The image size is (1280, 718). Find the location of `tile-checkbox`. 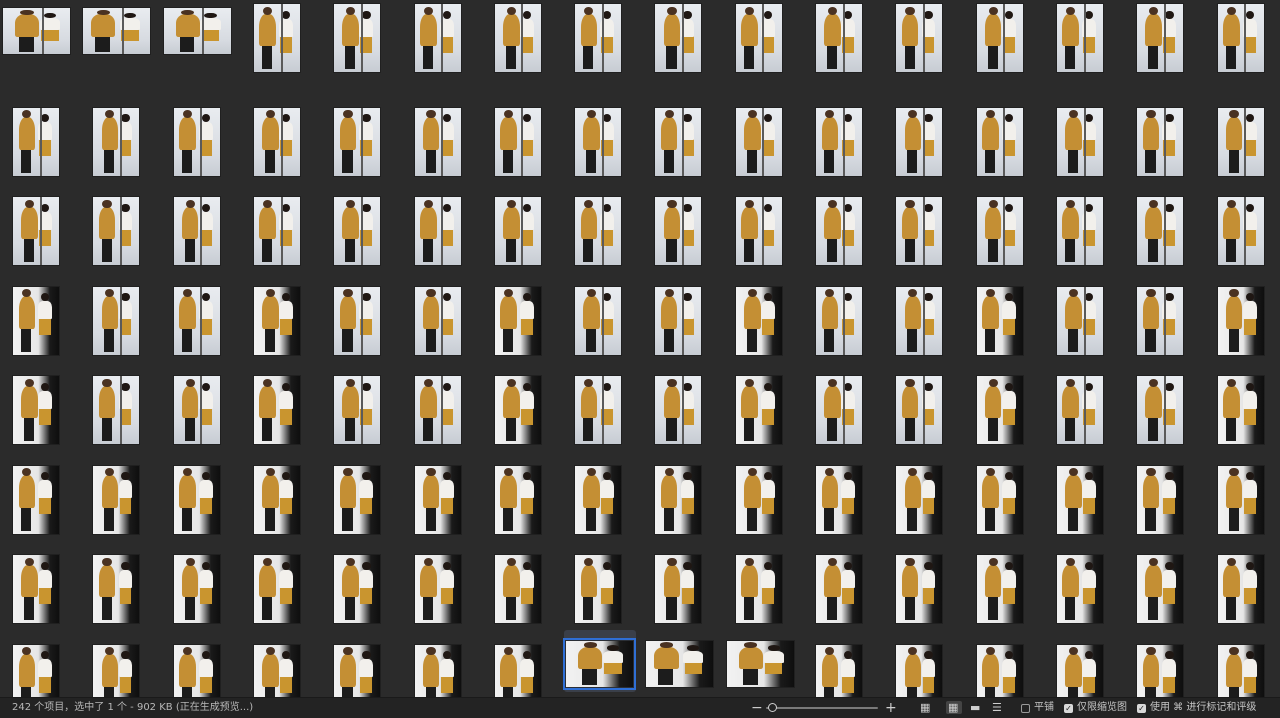

tile-checkbox is located at coordinates (1025, 708).